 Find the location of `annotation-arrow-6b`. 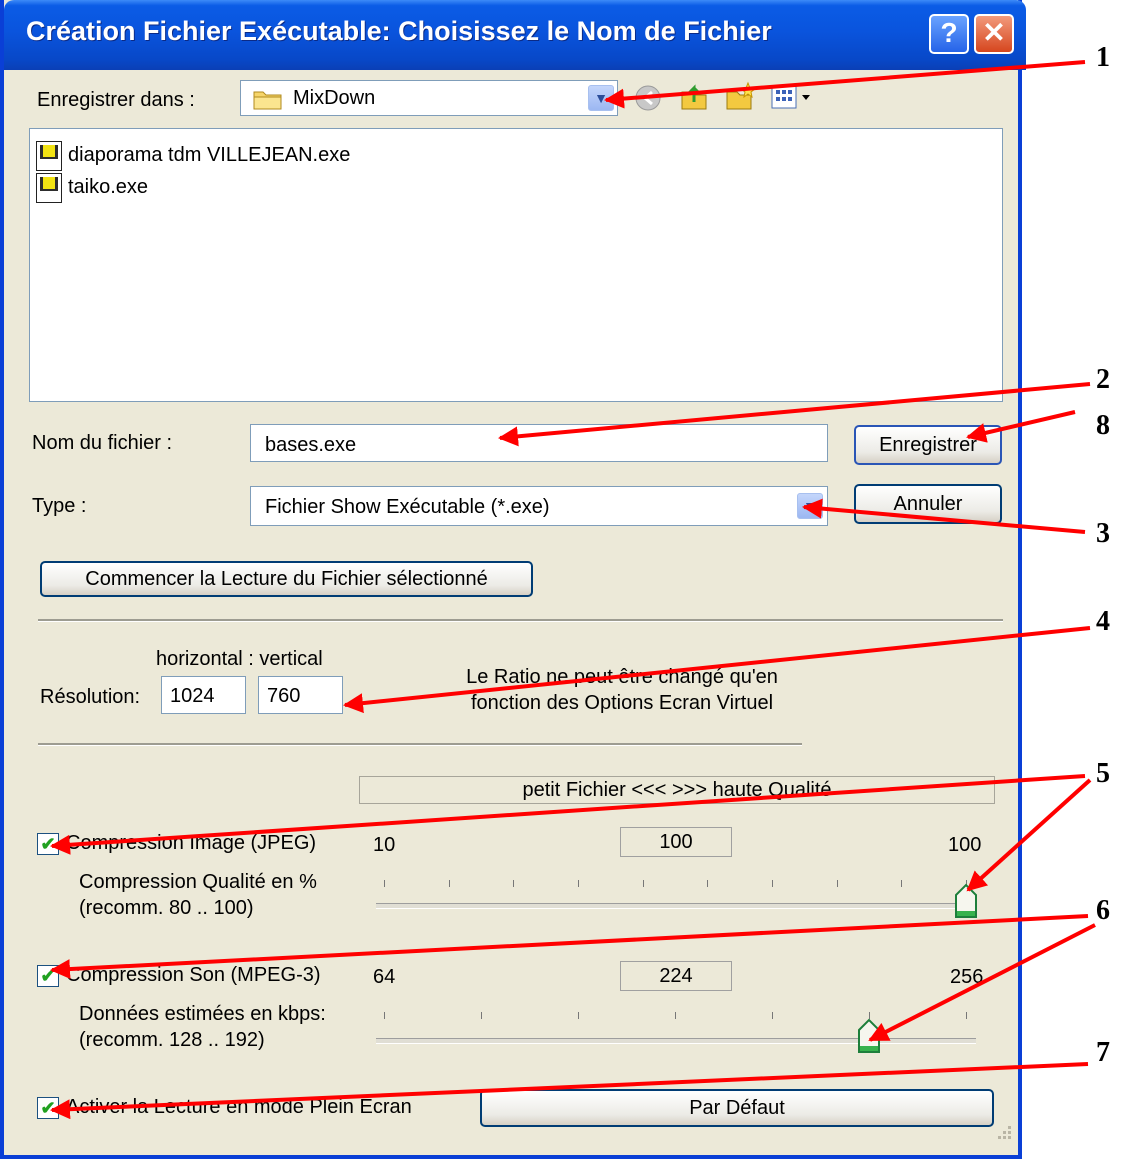

annotation-arrow-6b is located at coordinates (982, 982).